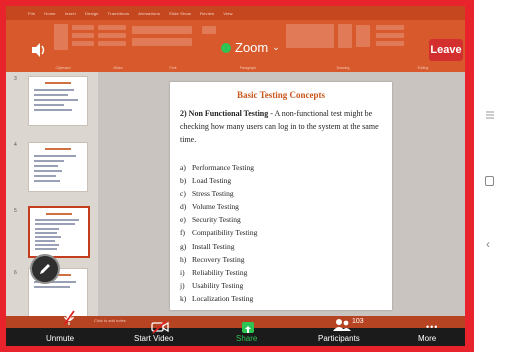 This screenshot has height=352, width=505. What do you see at coordinates (209, 30) in the screenshot?
I see `bullets-button` at bounding box center [209, 30].